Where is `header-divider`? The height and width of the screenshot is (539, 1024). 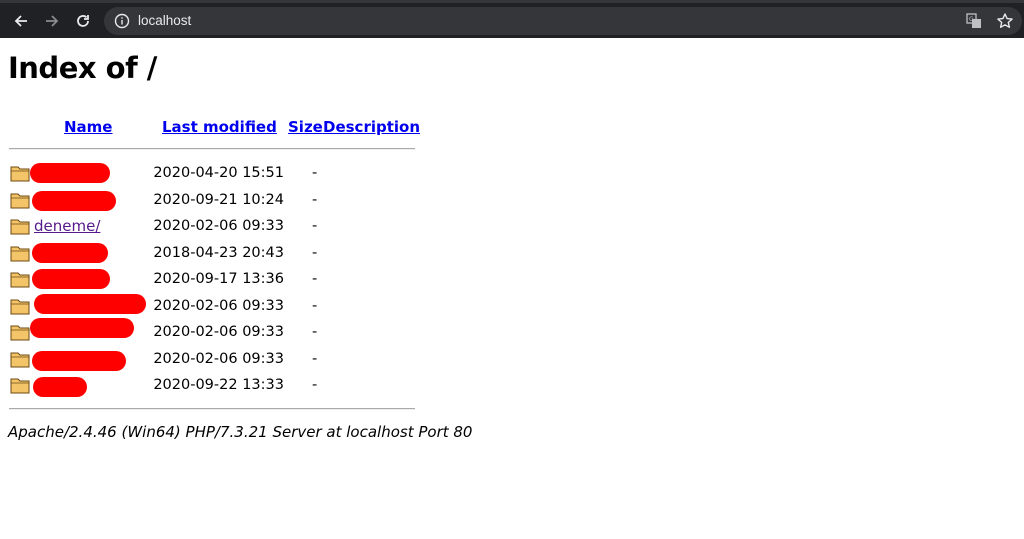 header-divider is located at coordinates (212, 149).